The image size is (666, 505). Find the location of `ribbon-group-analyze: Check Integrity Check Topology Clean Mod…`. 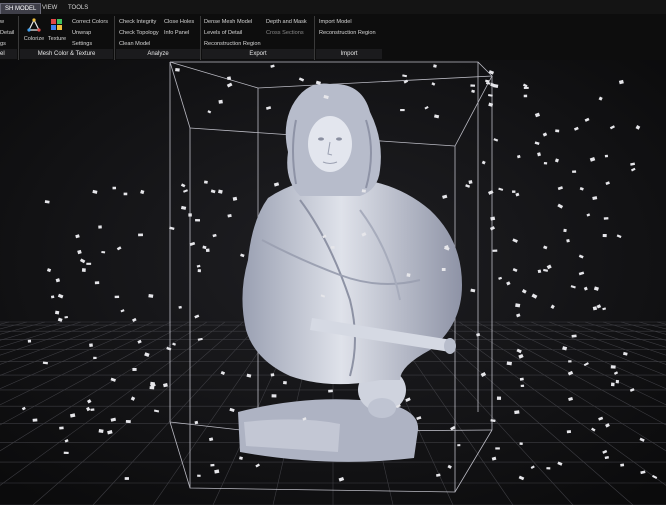

ribbon-group-analyze: Check Integrity Check Topology Clean Mod… is located at coordinates (158, 37).